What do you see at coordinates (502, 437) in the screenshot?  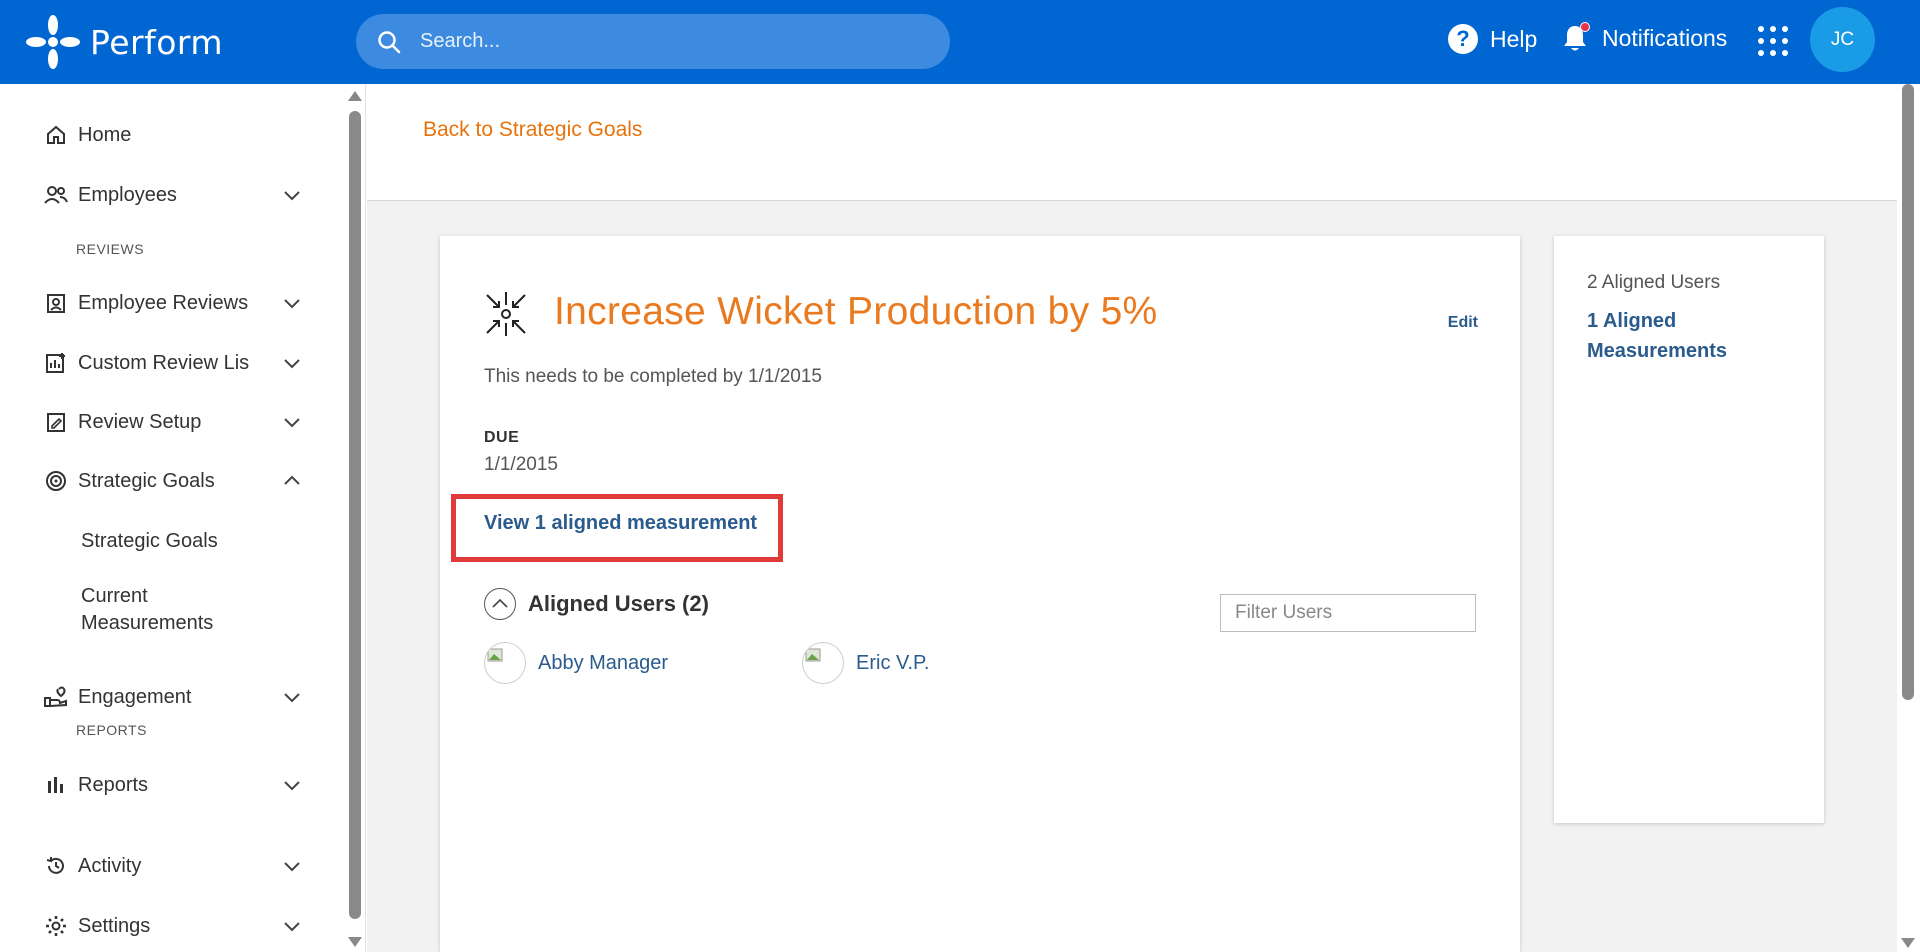 I see `due-label: DUE` at bounding box center [502, 437].